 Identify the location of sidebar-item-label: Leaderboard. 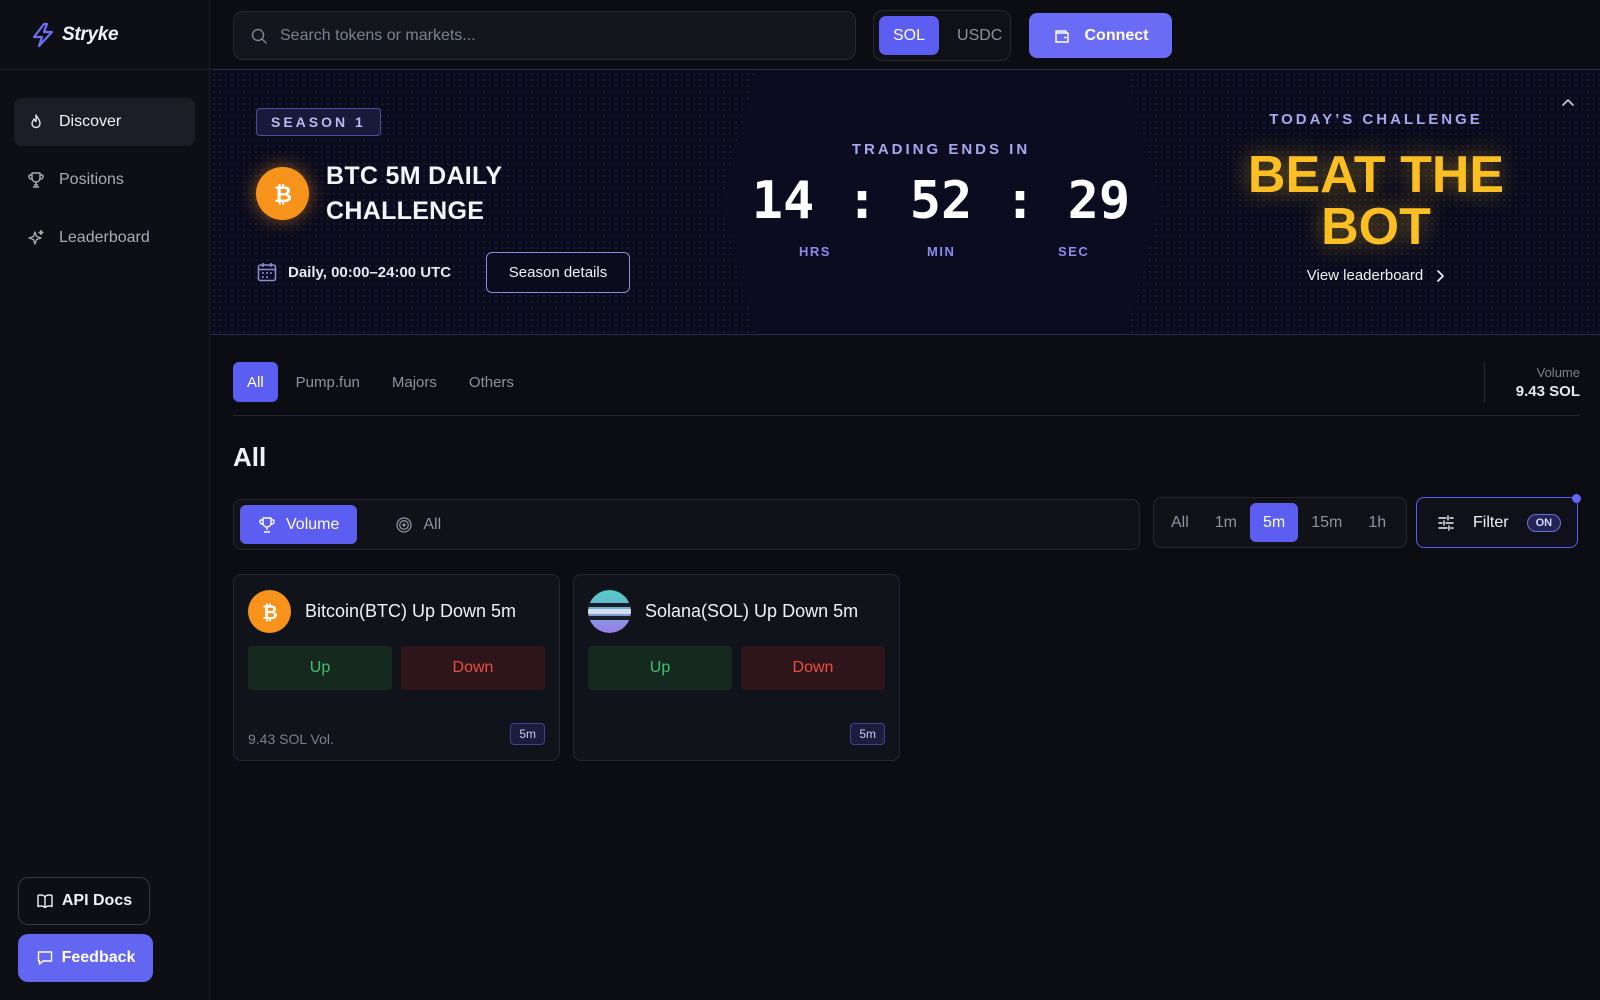
(104, 237).